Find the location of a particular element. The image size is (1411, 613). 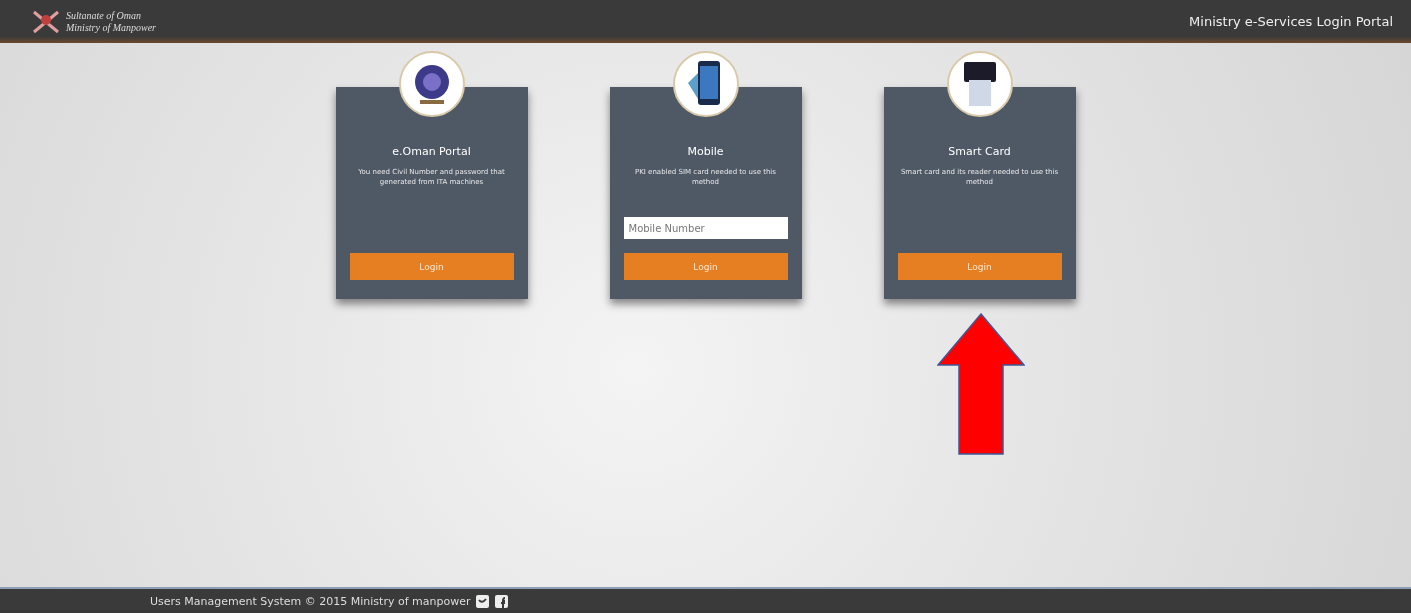

mobile-number-field: Mobile Number is located at coordinates (705, 228).